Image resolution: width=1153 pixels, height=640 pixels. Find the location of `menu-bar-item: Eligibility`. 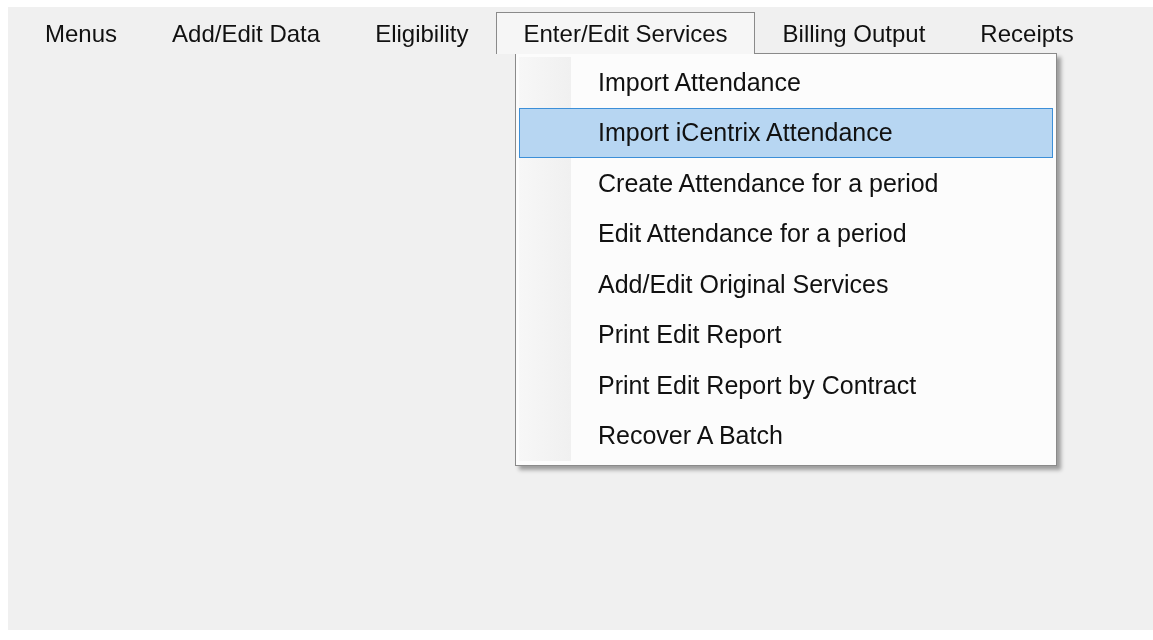

menu-bar-item: Eligibility is located at coordinates (421, 33).